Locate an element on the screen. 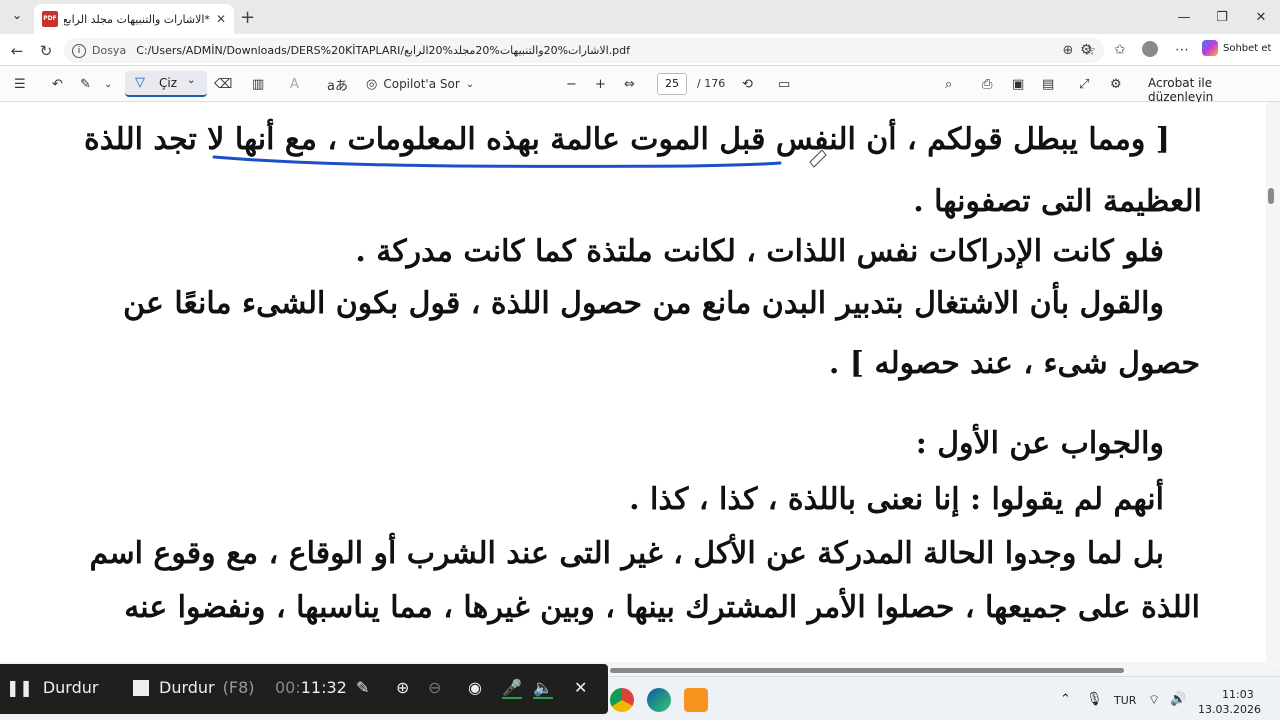 The image size is (1280, 720). save-as-icon: ▤ is located at coordinates (1048, 84).